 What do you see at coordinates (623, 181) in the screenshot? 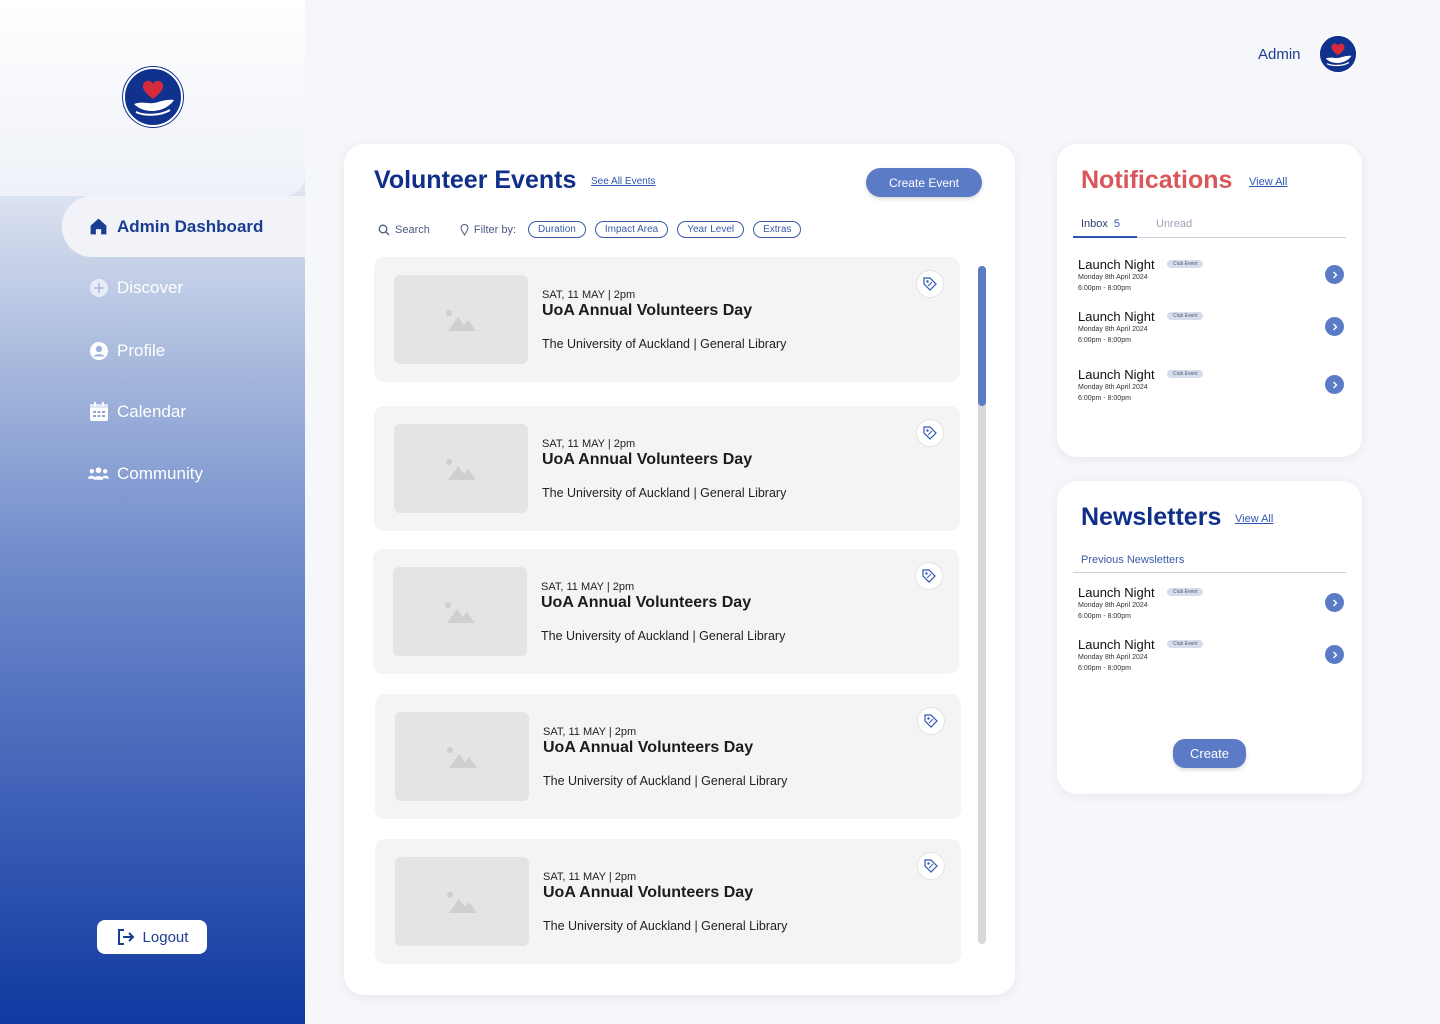
I see `see-all-events-link: See All Events` at bounding box center [623, 181].